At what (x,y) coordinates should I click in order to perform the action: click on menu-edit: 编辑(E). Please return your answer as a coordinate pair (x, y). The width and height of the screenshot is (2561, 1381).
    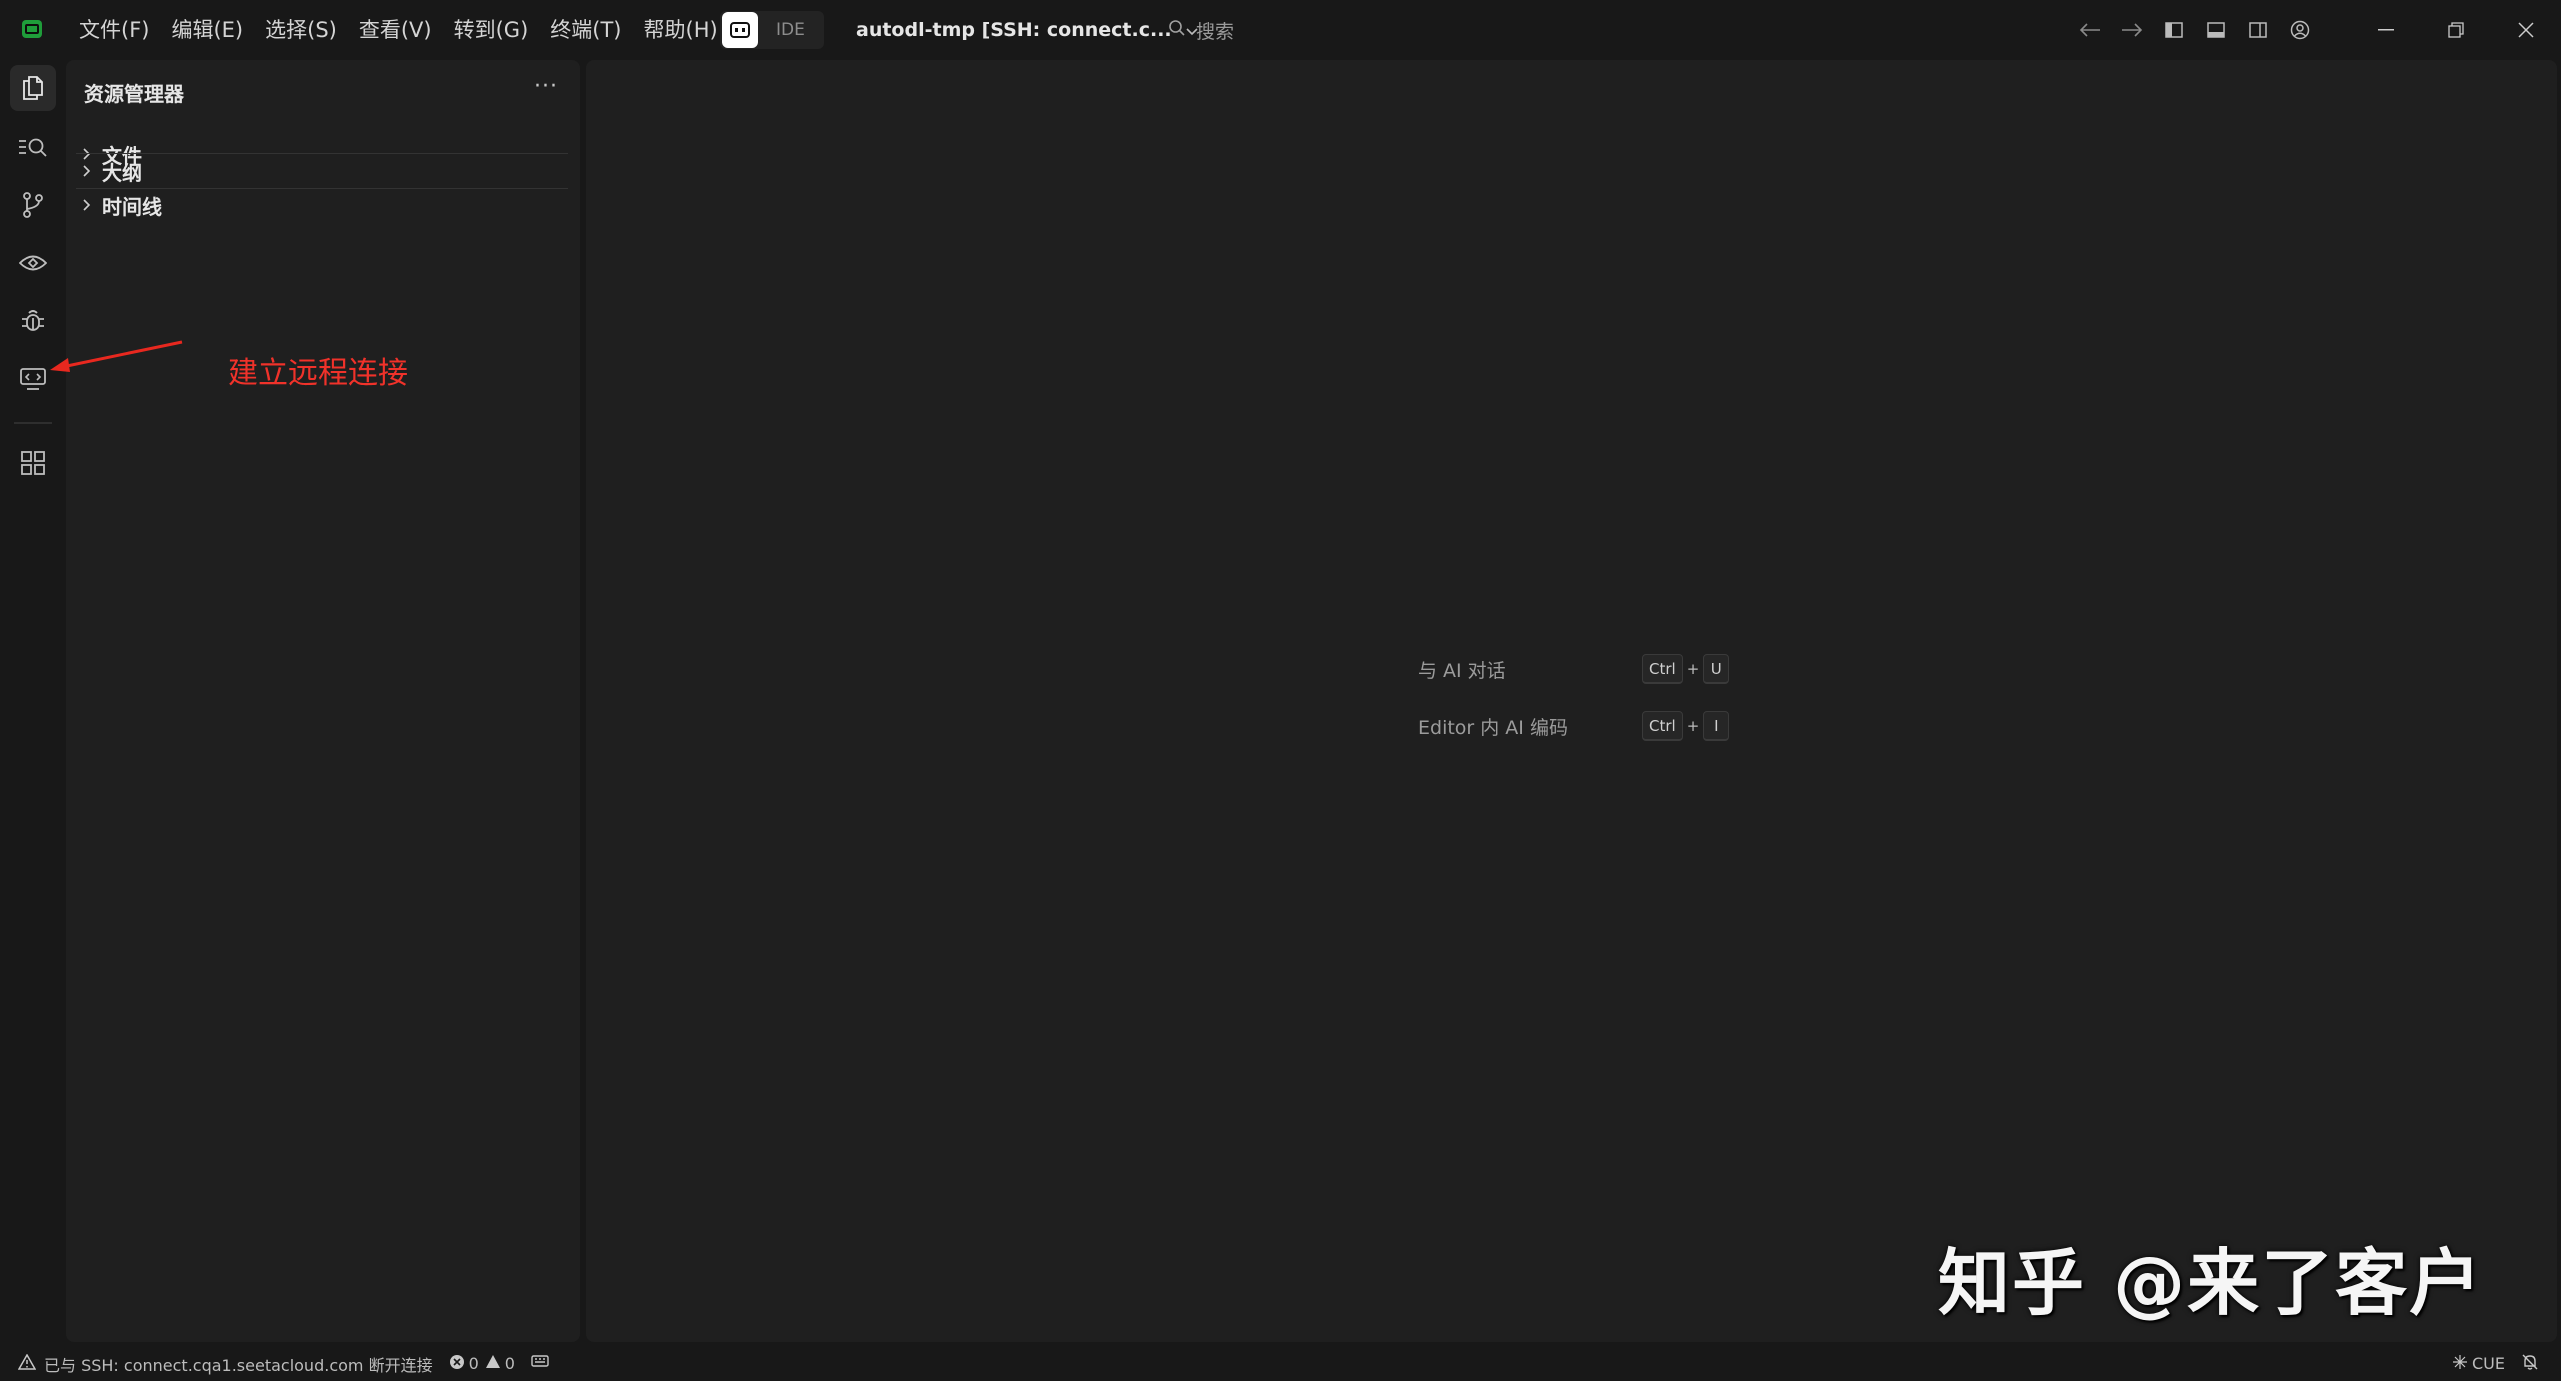
    Looking at the image, I should click on (207, 30).